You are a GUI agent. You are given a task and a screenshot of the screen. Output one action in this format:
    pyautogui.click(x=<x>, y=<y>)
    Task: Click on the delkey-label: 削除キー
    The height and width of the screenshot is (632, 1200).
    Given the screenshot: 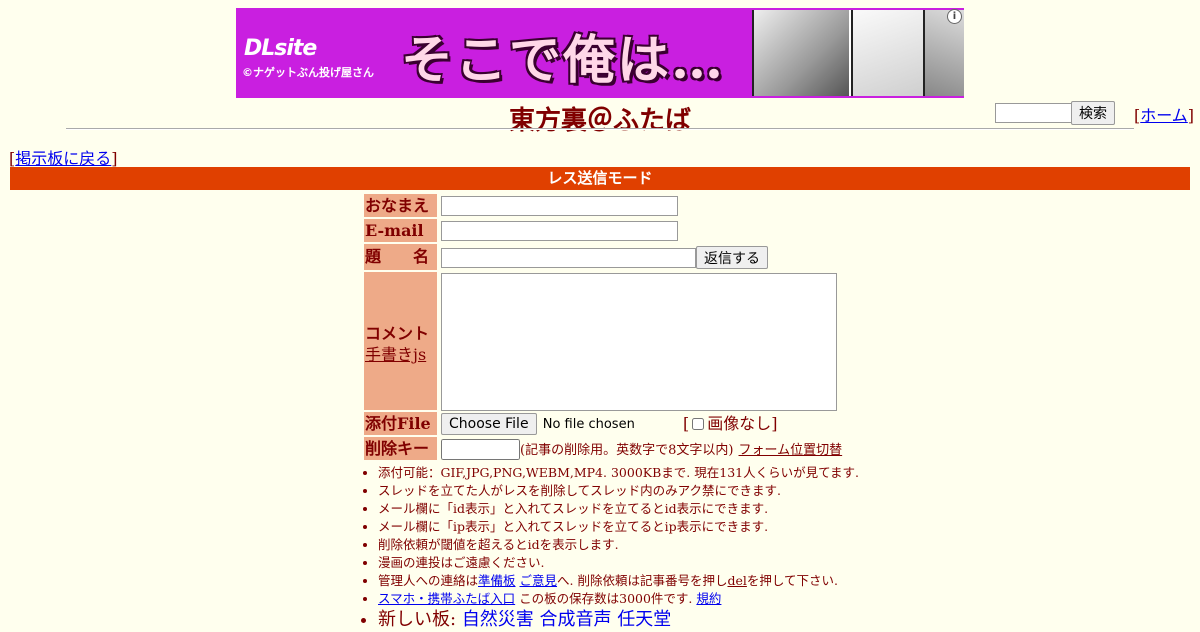 What is the action you would take?
    pyautogui.click(x=400, y=448)
    